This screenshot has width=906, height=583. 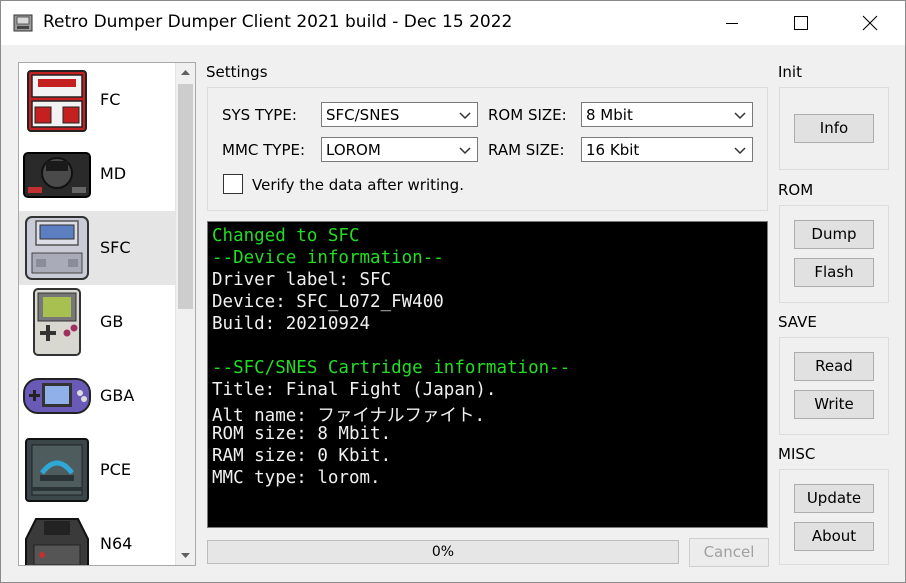 I want to click on minimize-button, so click(x=732, y=23).